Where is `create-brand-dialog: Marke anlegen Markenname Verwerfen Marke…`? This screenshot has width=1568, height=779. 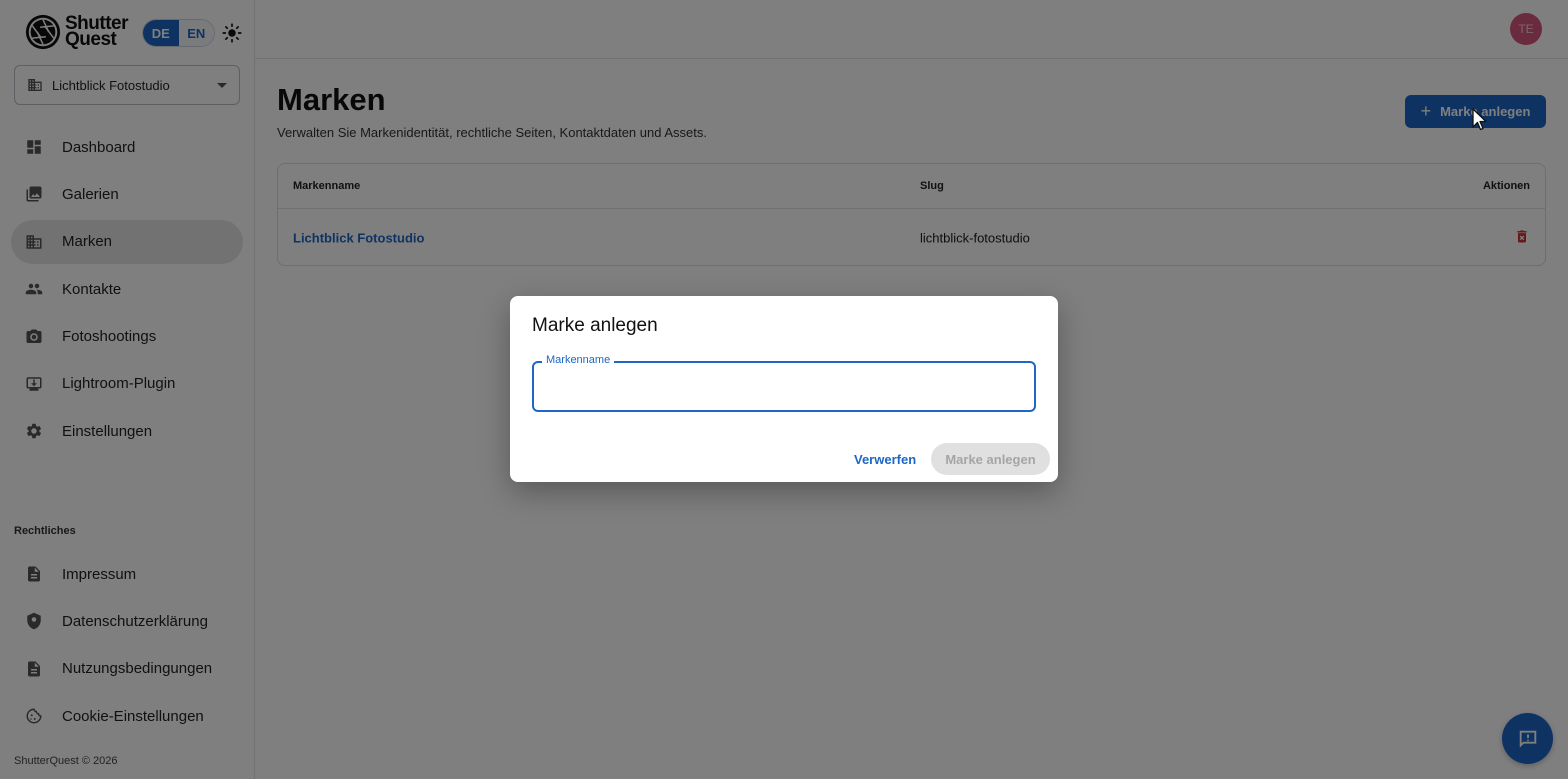
create-brand-dialog: Marke anlegen Markenname Verwerfen Marke… is located at coordinates (784, 389).